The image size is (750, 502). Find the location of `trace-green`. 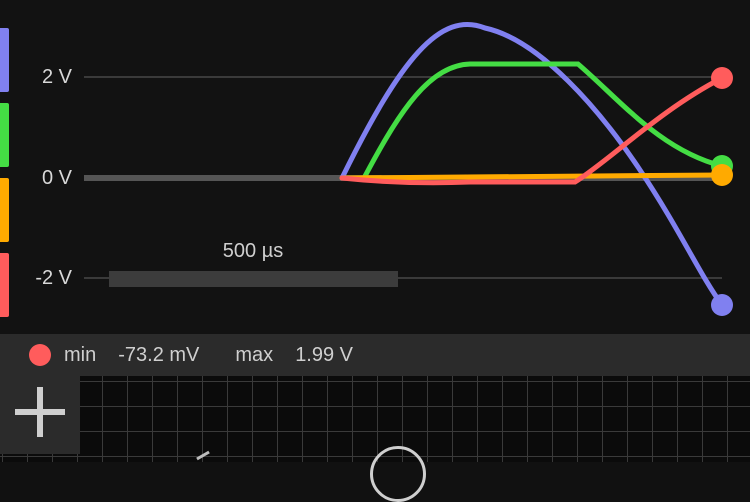

trace-green is located at coordinates (543, 121).